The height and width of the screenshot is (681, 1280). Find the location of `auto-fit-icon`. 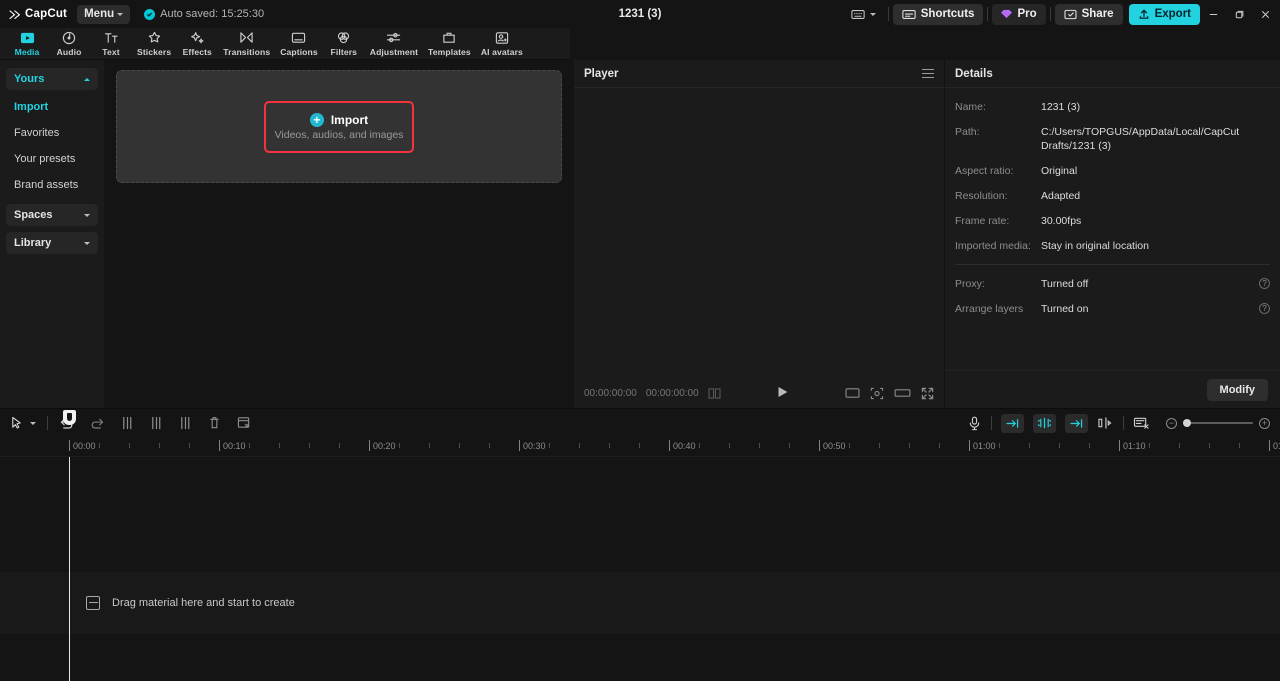

auto-fit-icon is located at coordinates (1012, 423).